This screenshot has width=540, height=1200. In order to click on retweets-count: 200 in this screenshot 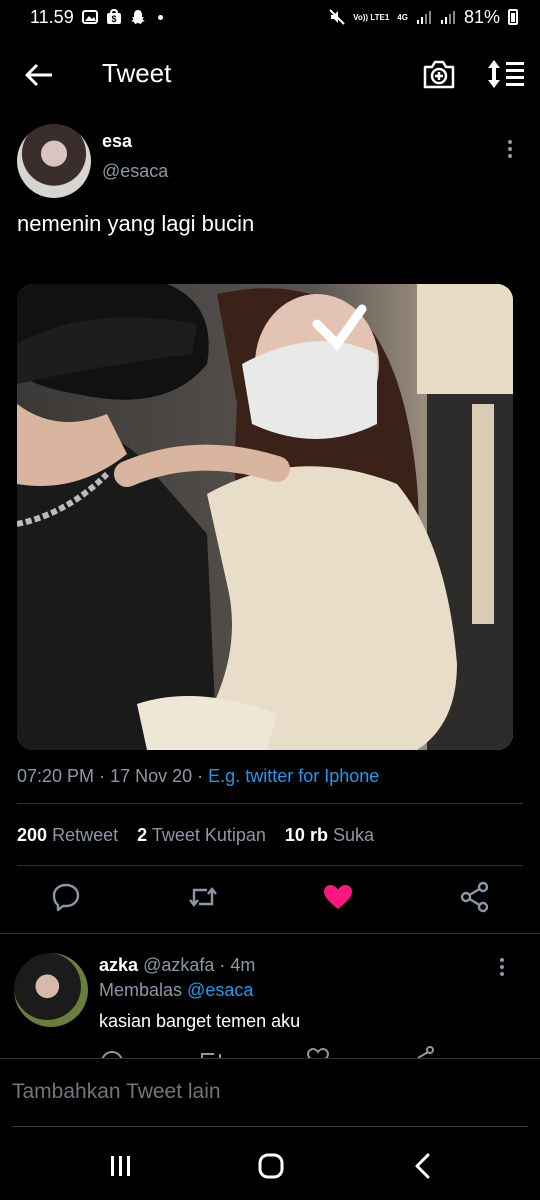, I will do `click(32, 835)`.